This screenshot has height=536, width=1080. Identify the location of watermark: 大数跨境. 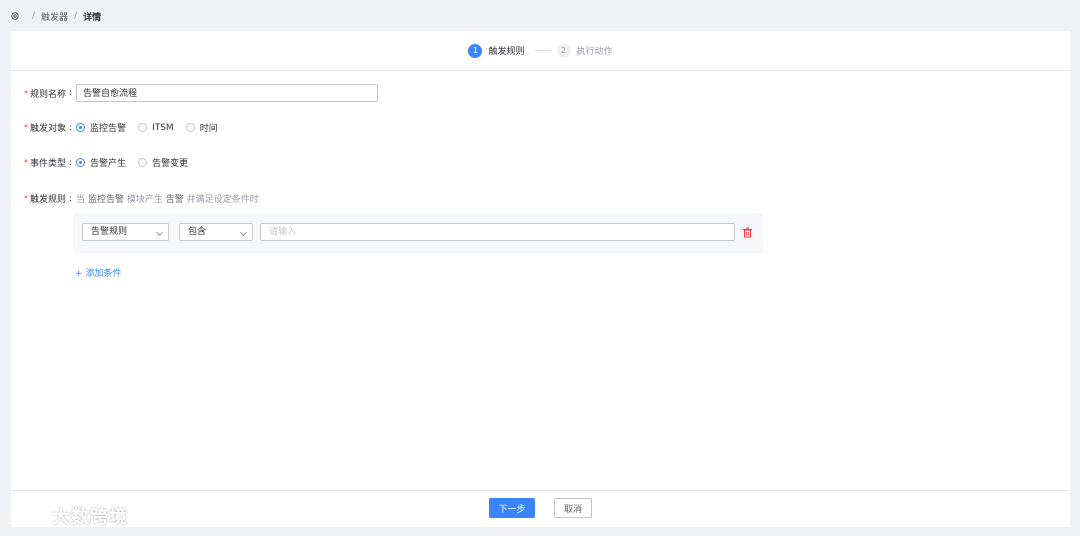
(68, 516).